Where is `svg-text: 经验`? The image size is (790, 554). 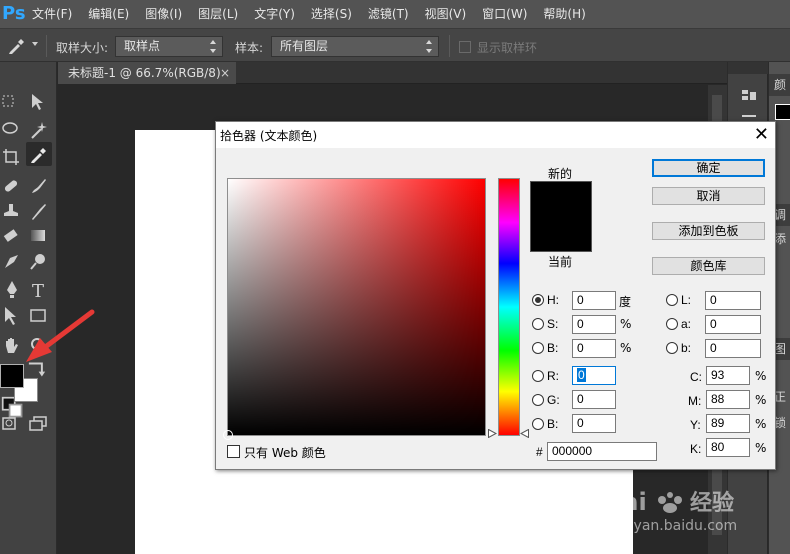 svg-text: 经验 is located at coordinates (712, 503).